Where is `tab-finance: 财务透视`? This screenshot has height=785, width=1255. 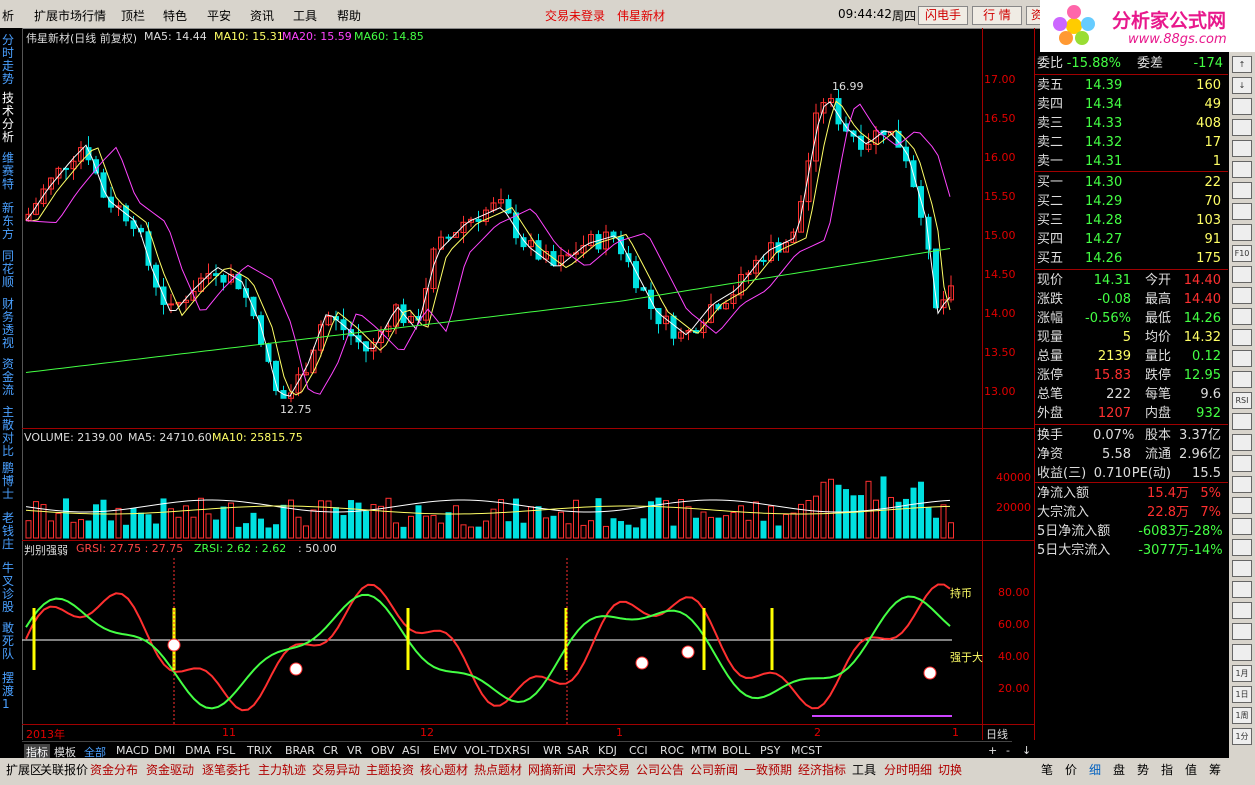
tab-finance: 财务透视 is located at coordinates (11, 324).